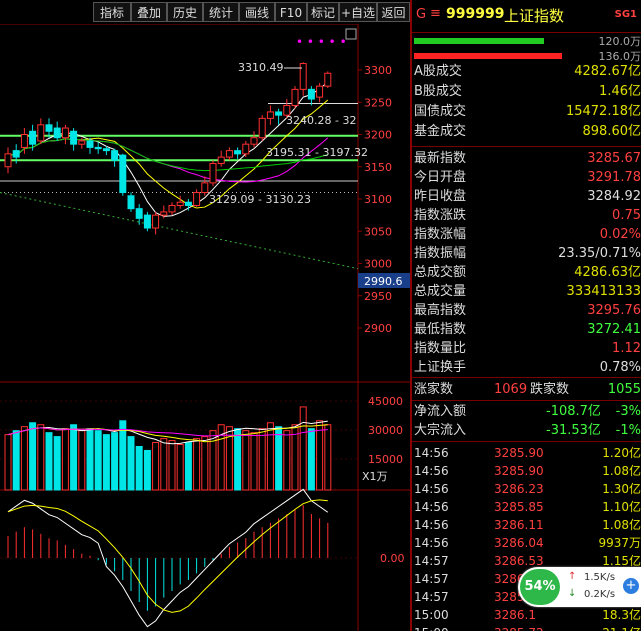 The height and width of the screenshot is (631, 641). What do you see at coordinates (526, 272) in the screenshot?
I see `quote-row: 总成交额 4286.63亿` at bounding box center [526, 272].